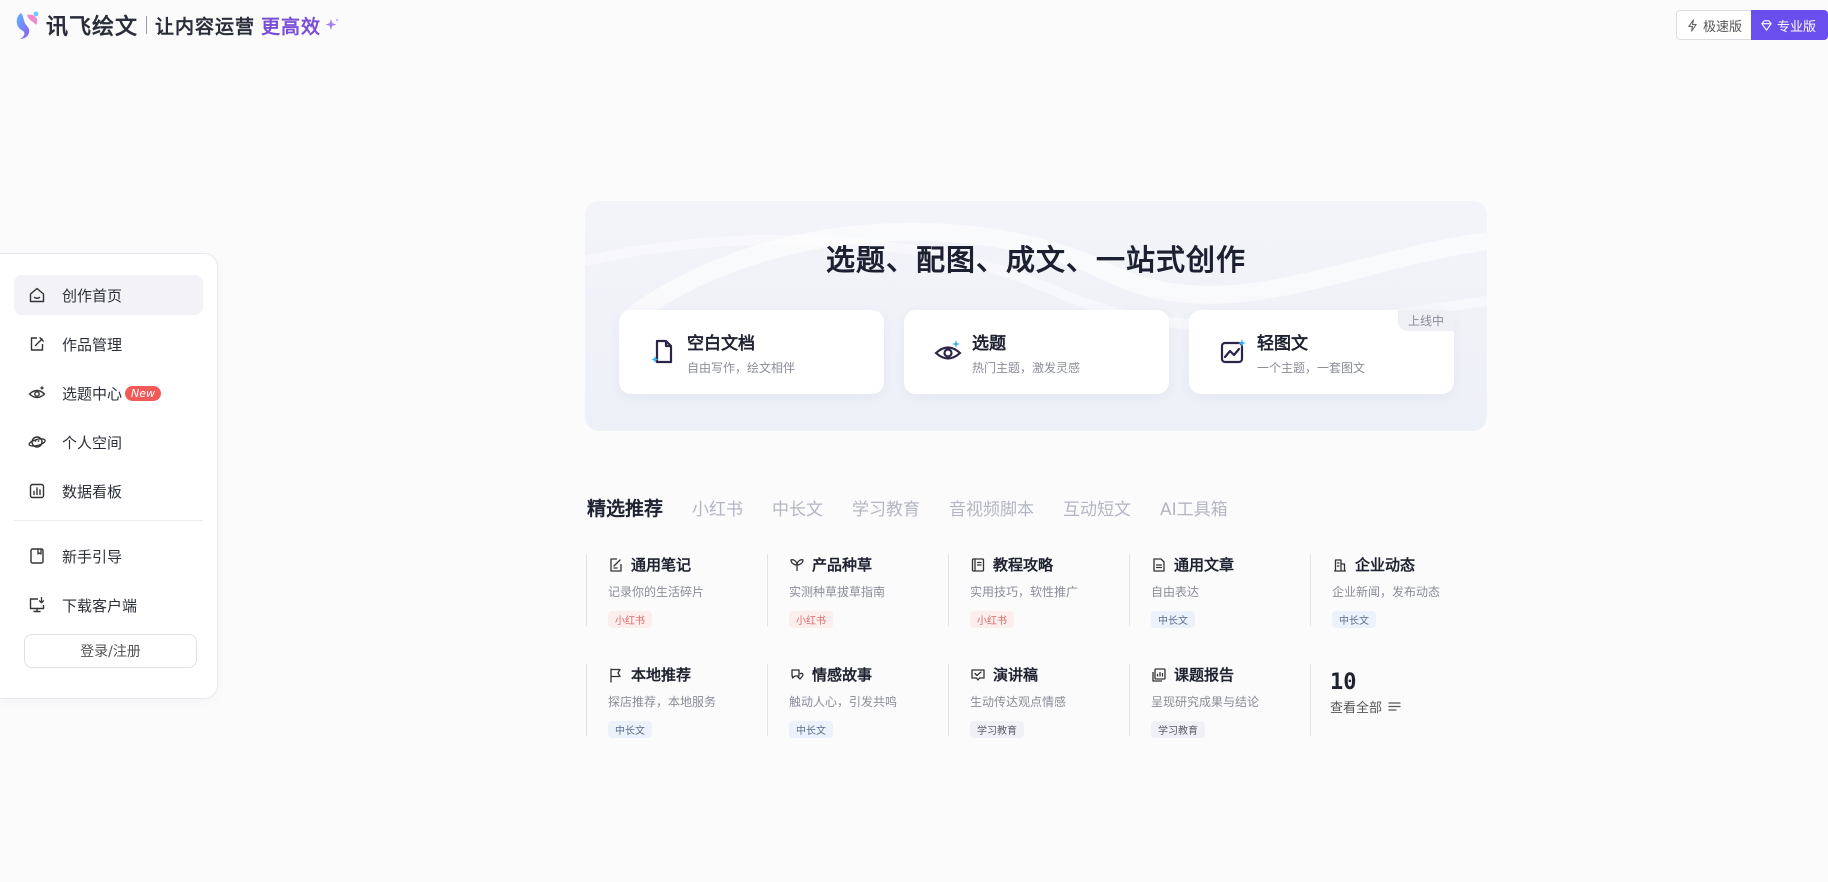 This screenshot has width=1828, height=882. What do you see at coordinates (662, 351) in the screenshot?
I see `blank-doc-icon` at bounding box center [662, 351].